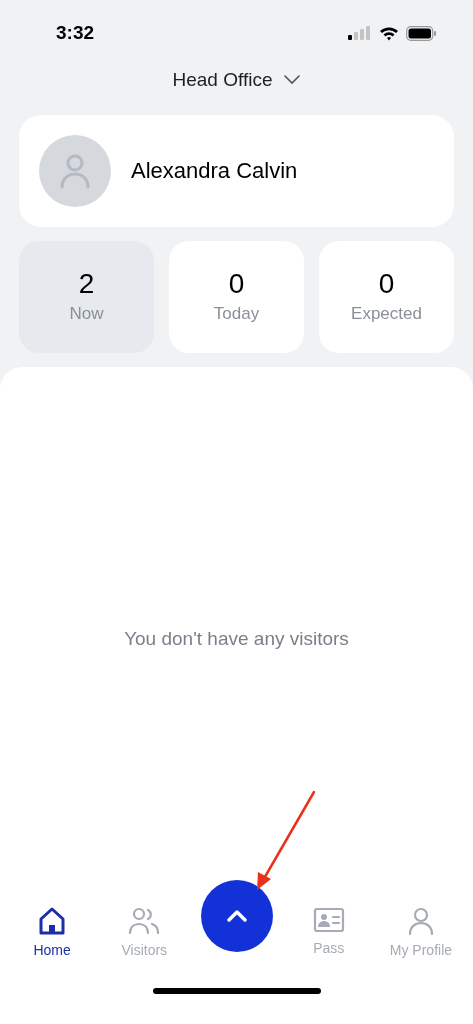 The height and width of the screenshot is (1024, 473). I want to click on stat-value: 2, so click(86, 284).